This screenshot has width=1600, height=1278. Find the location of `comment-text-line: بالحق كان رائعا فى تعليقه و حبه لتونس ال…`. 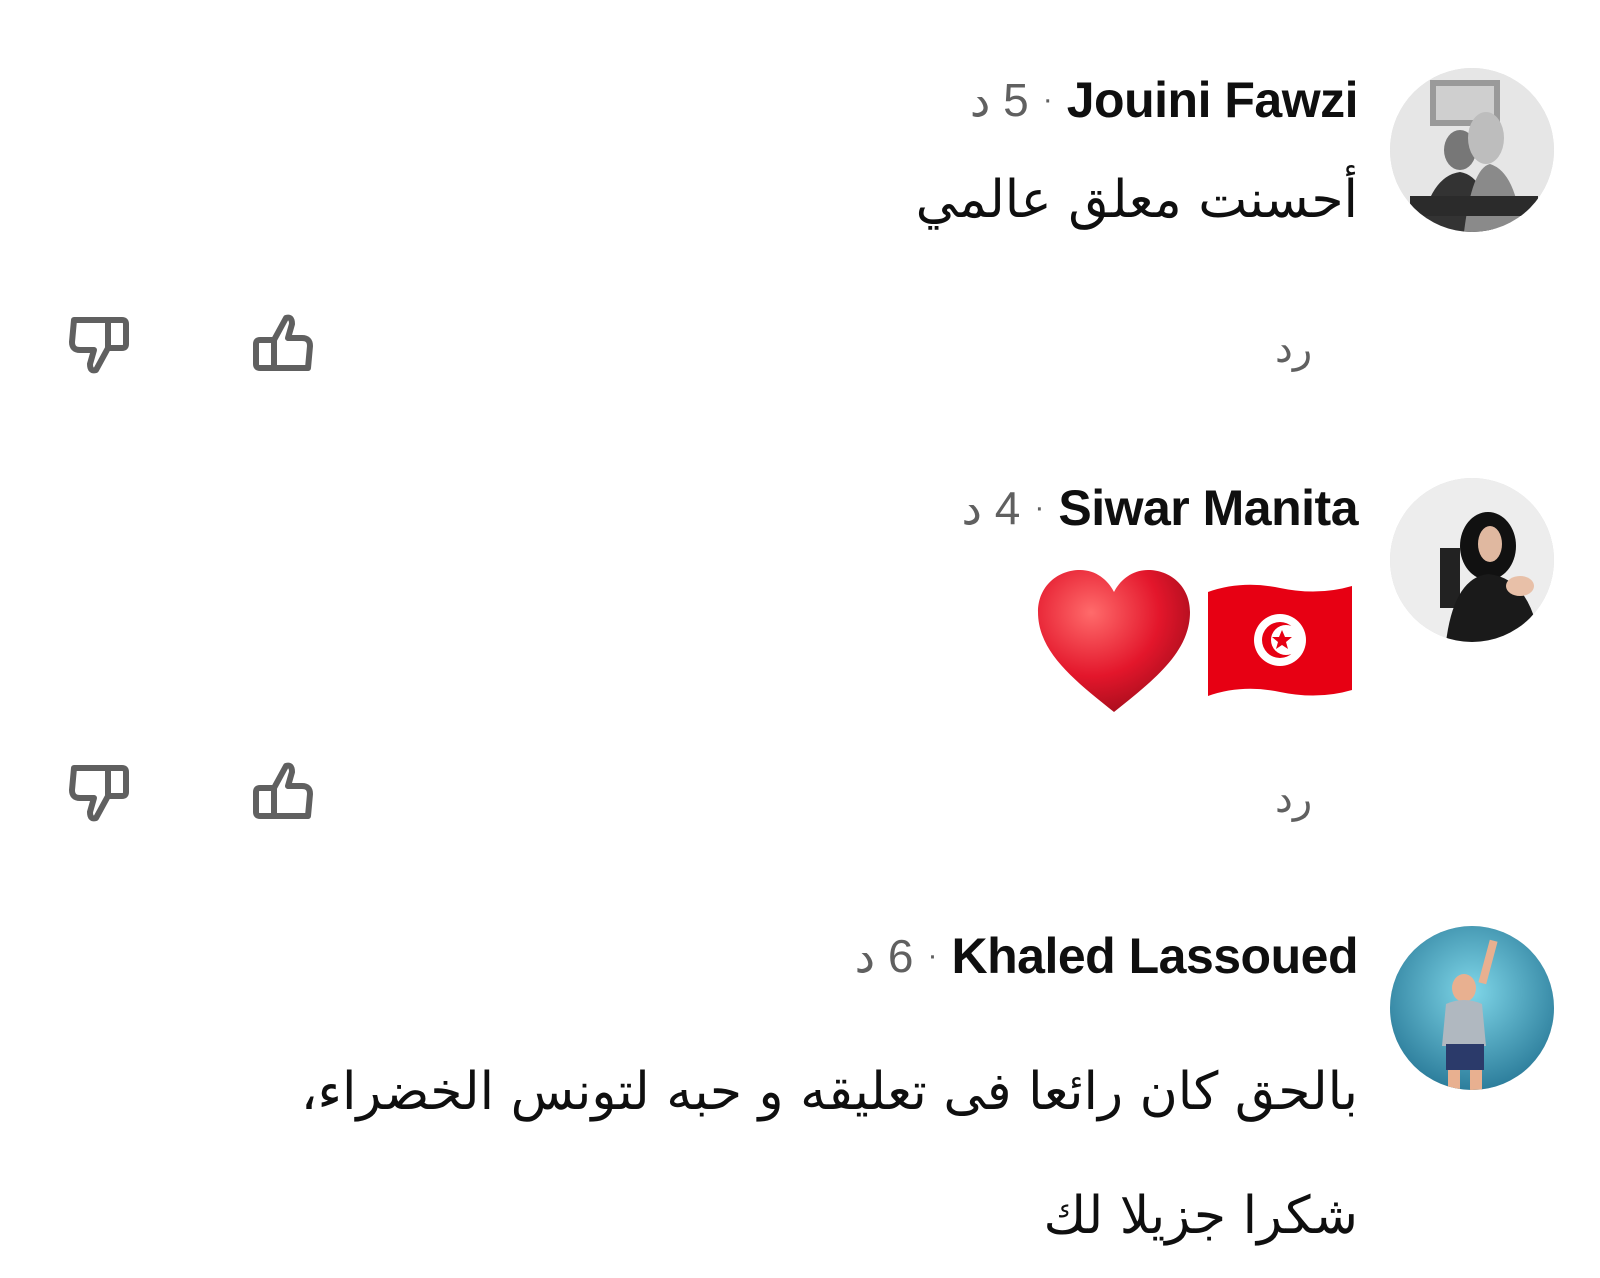

comment-text-line: بالحق كان رائعا فى تعليقه و حبه لتونس ال… is located at coordinates (829, 1092).